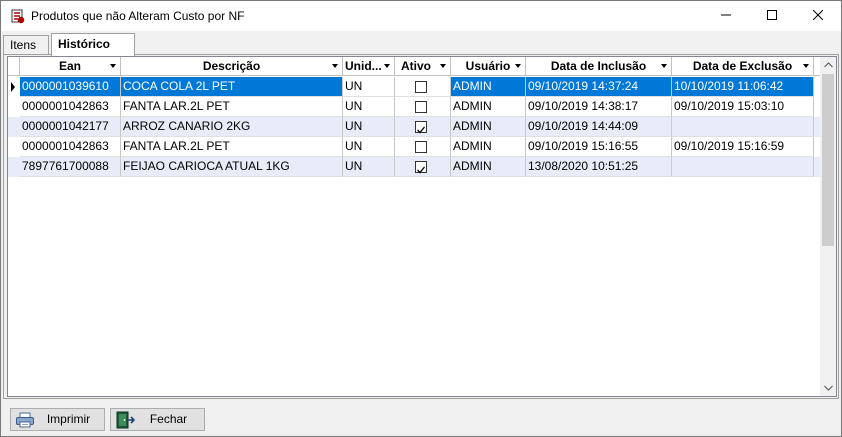 The height and width of the screenshot is (437, 842). What do you see at coordinates (743, 107) in the screenshot?
I see `cell-data-exclusao: 09/10/2019 15:03:10` at bounding box center [743, 107].